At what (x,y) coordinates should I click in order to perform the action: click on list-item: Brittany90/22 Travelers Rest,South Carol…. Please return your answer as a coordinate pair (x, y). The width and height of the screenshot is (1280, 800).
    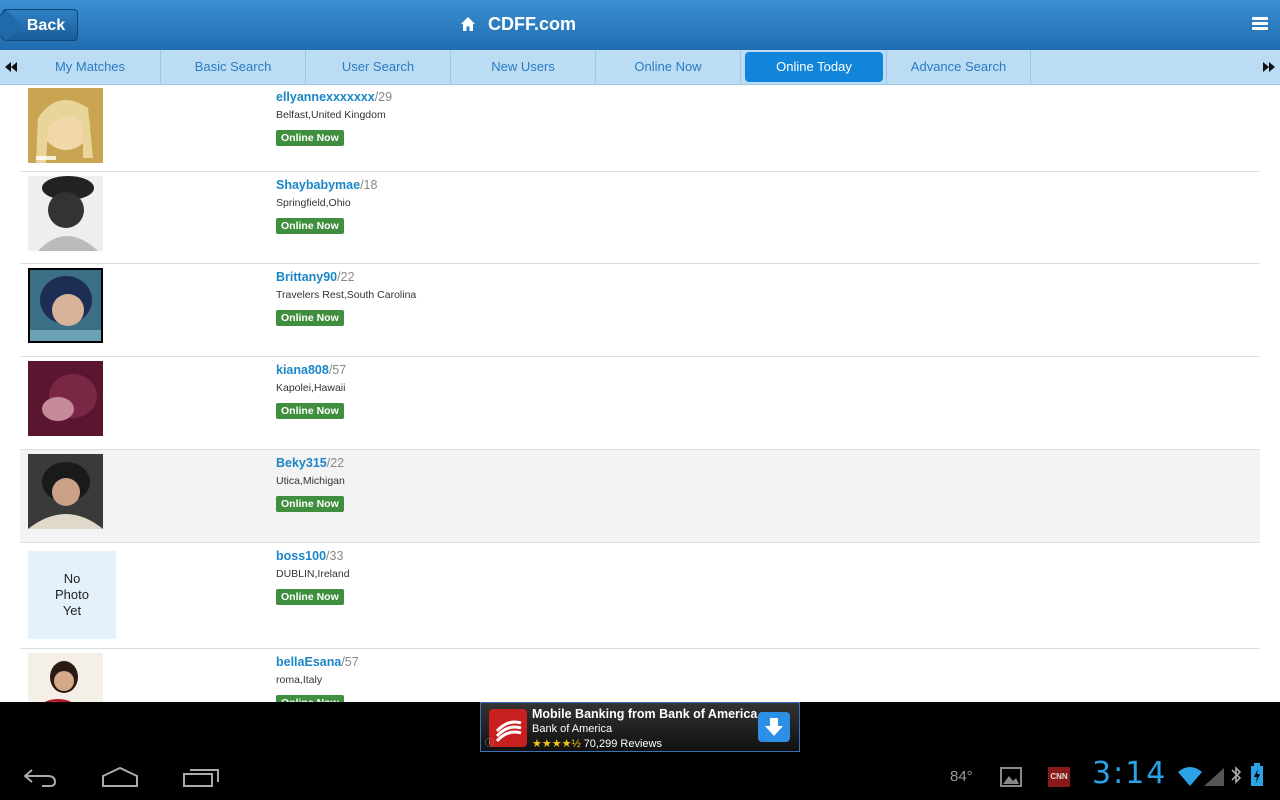
    Looking at the image, I should click on (640, 310).